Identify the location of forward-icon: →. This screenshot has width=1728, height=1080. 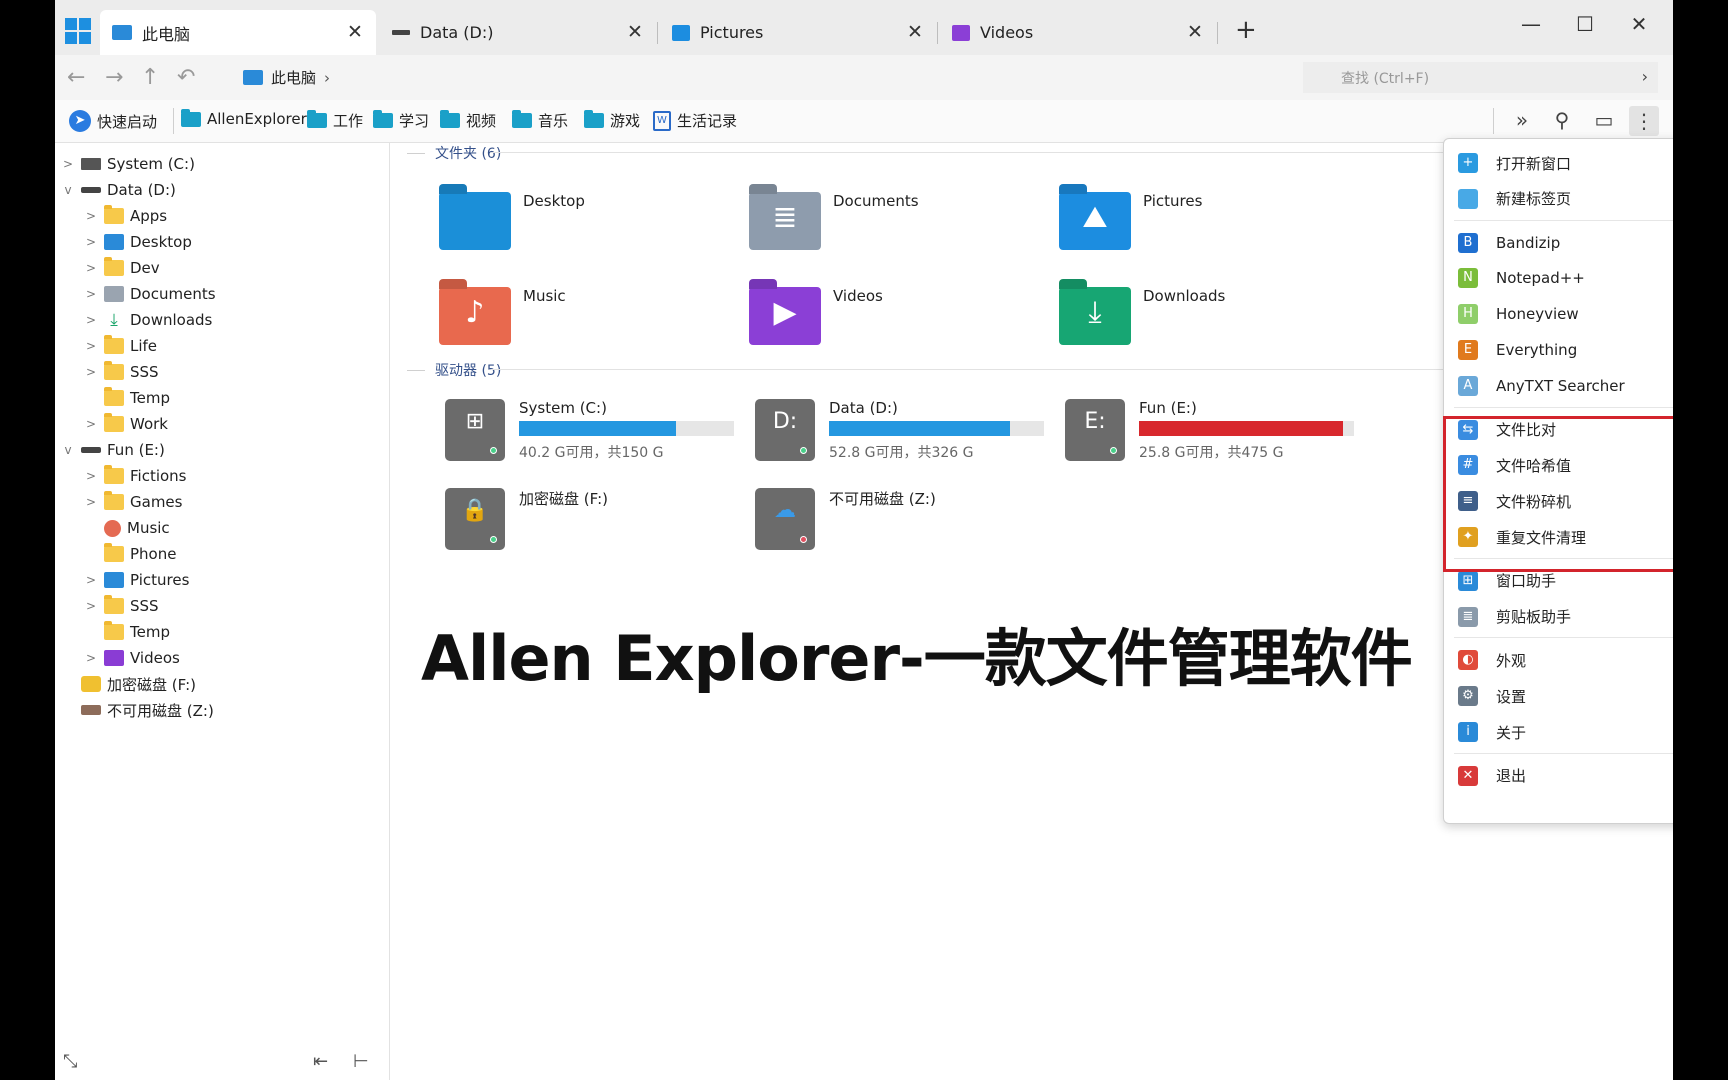
(114, 77).